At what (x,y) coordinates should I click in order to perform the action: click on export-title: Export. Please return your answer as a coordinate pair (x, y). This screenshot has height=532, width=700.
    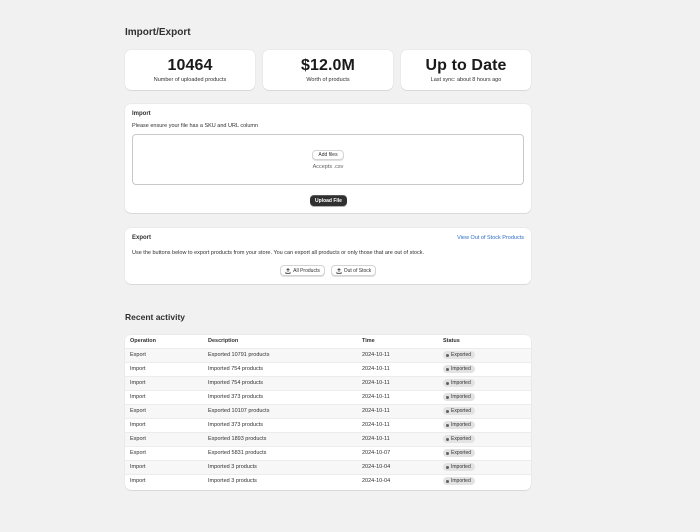
    Looking at the image, I should click on (142, 238).